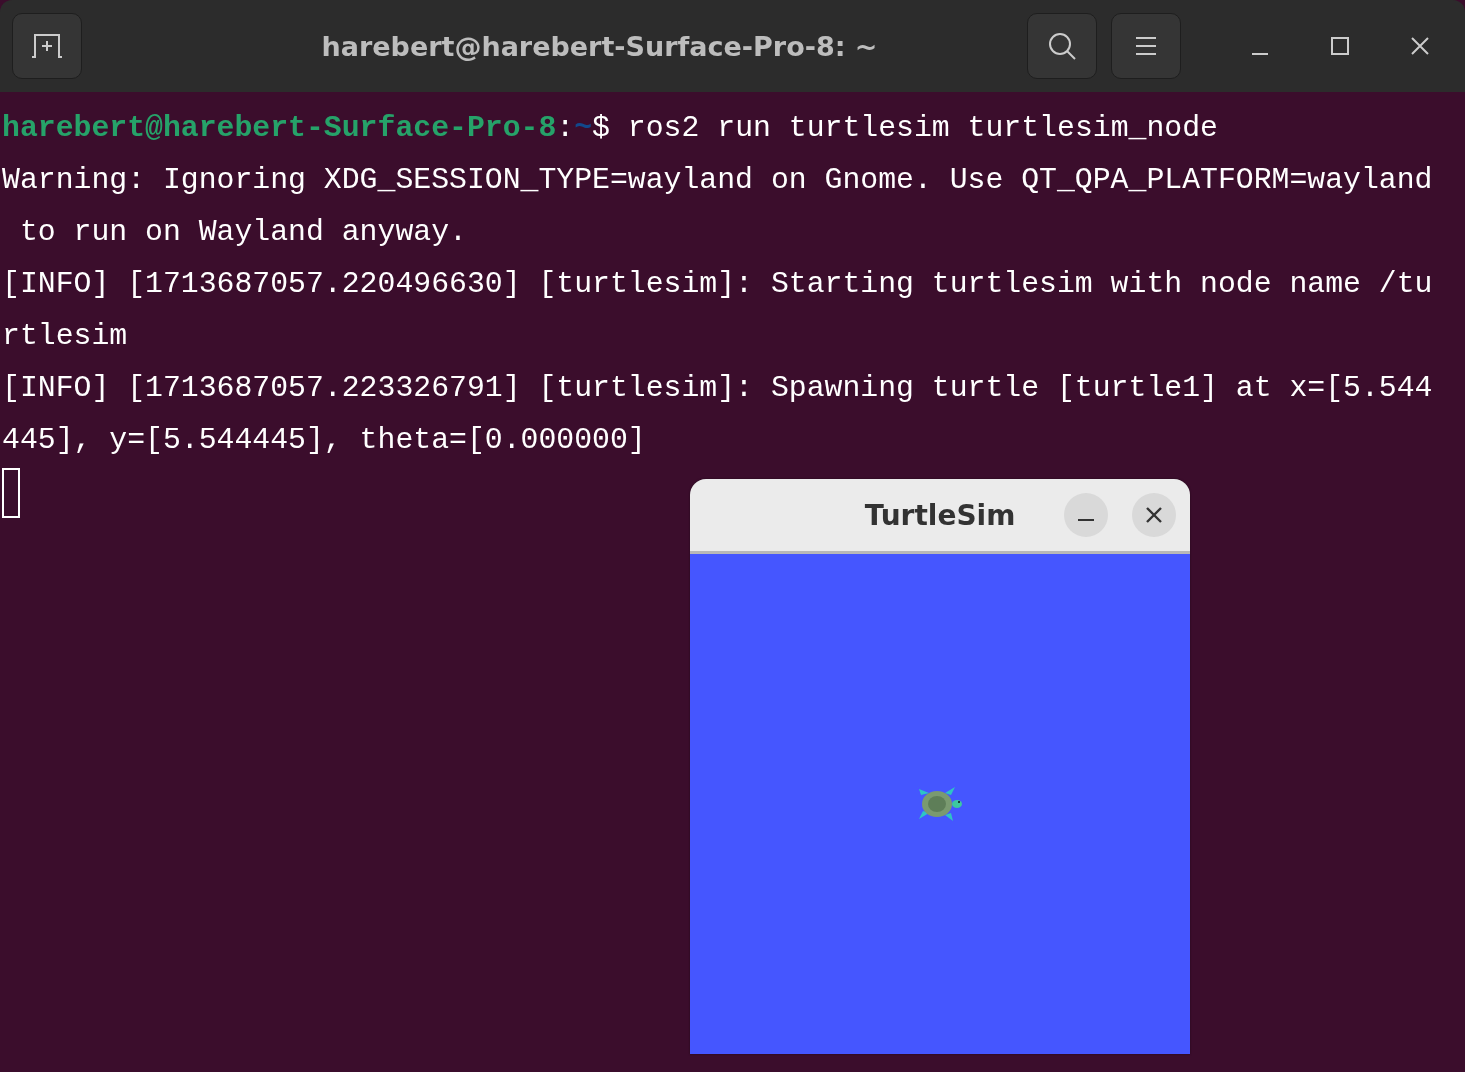 The height and width of the screenshot is (1072, 1465). I want to click on menu-button, so click(1146, 46).